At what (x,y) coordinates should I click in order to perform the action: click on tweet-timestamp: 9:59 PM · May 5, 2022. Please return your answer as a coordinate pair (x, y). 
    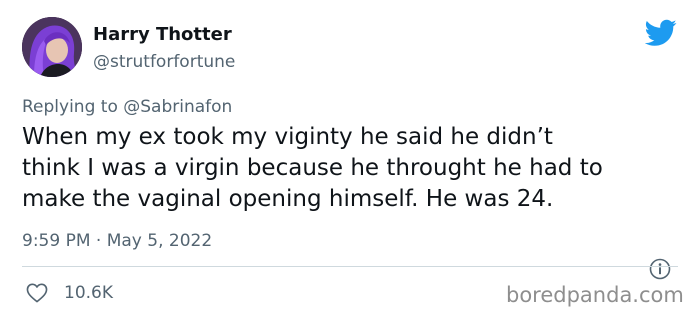
    Looking at the image, I should click on (117, 241).